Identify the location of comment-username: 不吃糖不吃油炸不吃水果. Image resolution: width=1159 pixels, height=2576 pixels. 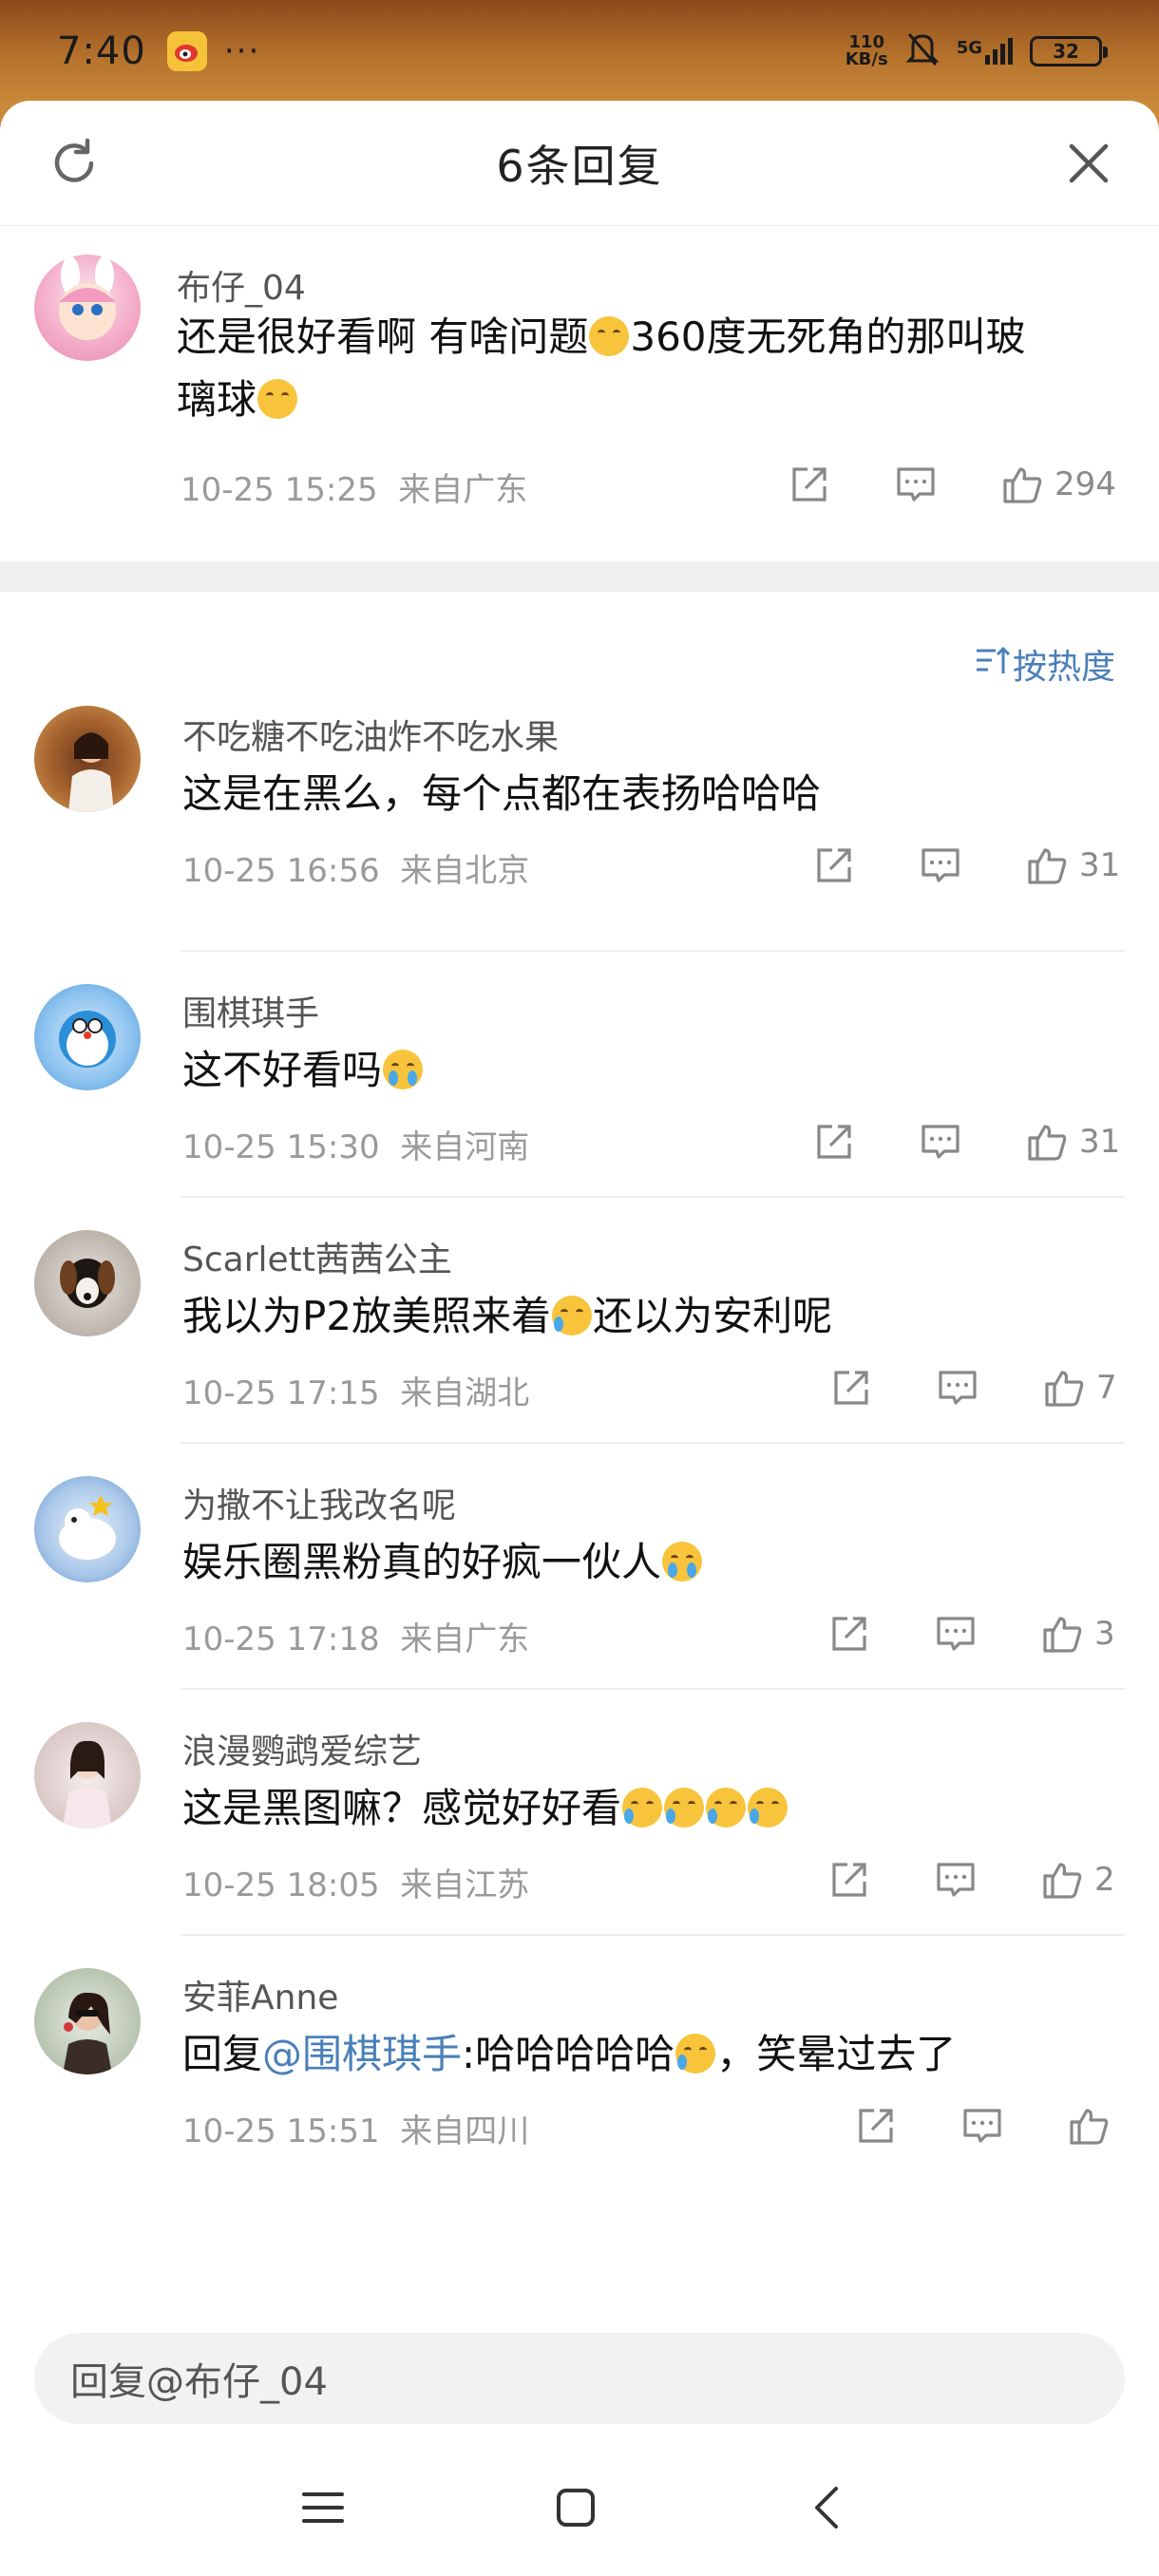
(370, 734).